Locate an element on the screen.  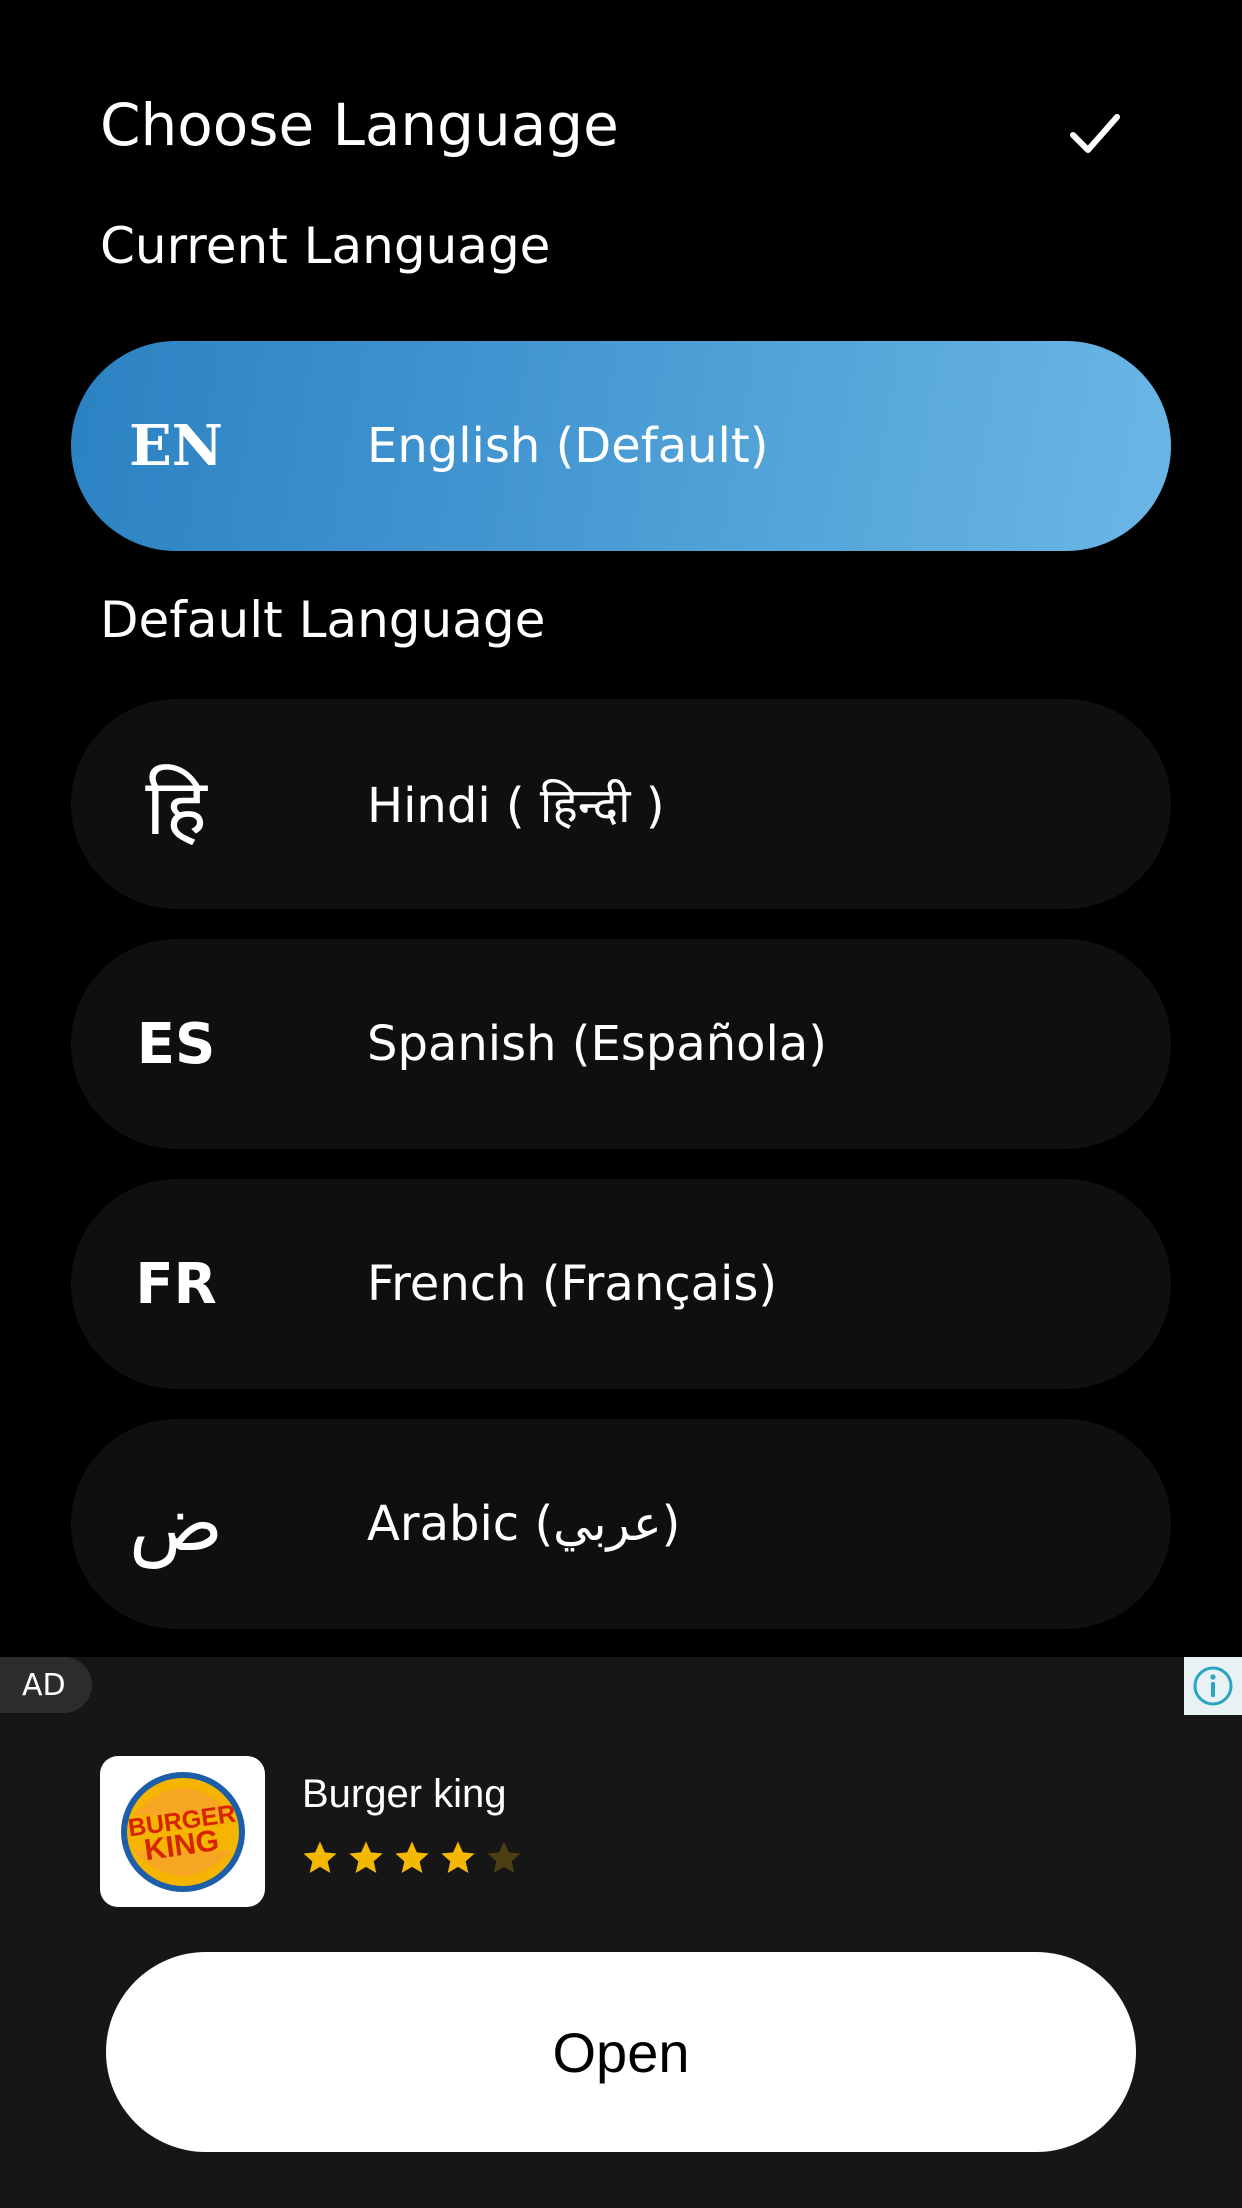
confirm-button is located at coordinates (1095, 133).